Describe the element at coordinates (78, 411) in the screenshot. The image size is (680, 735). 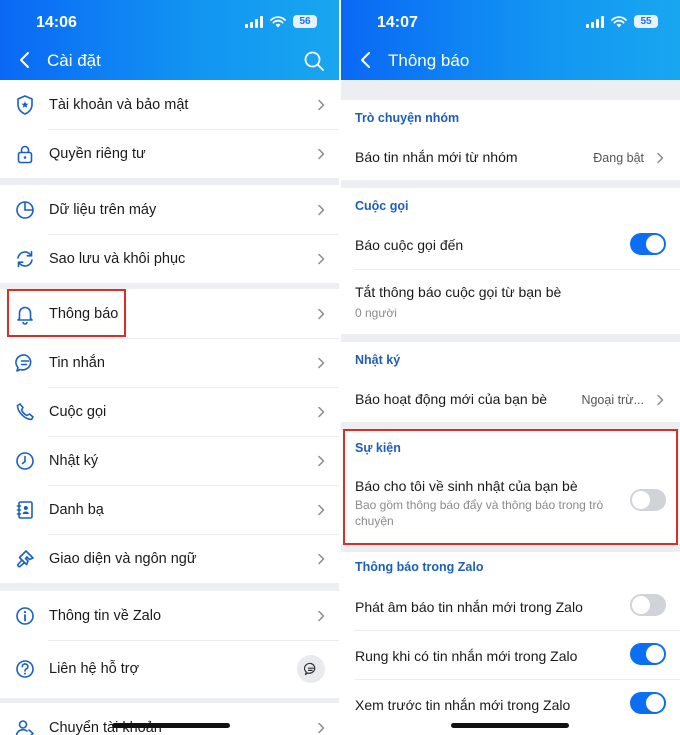
I see `settings-item-label: Cuộc gọi` at that location.